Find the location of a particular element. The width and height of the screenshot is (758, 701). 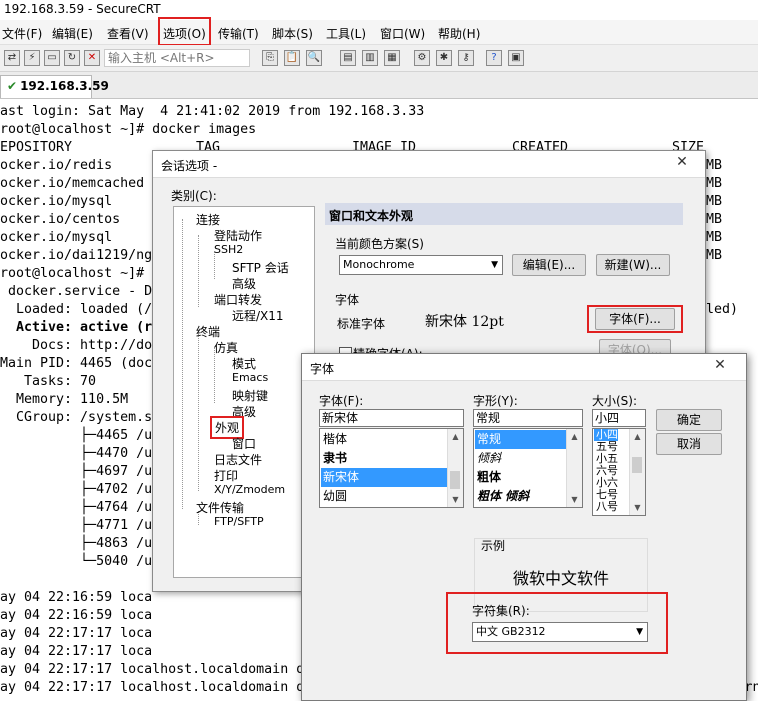

list-item: 八号 is located at coordinates (606, 507).